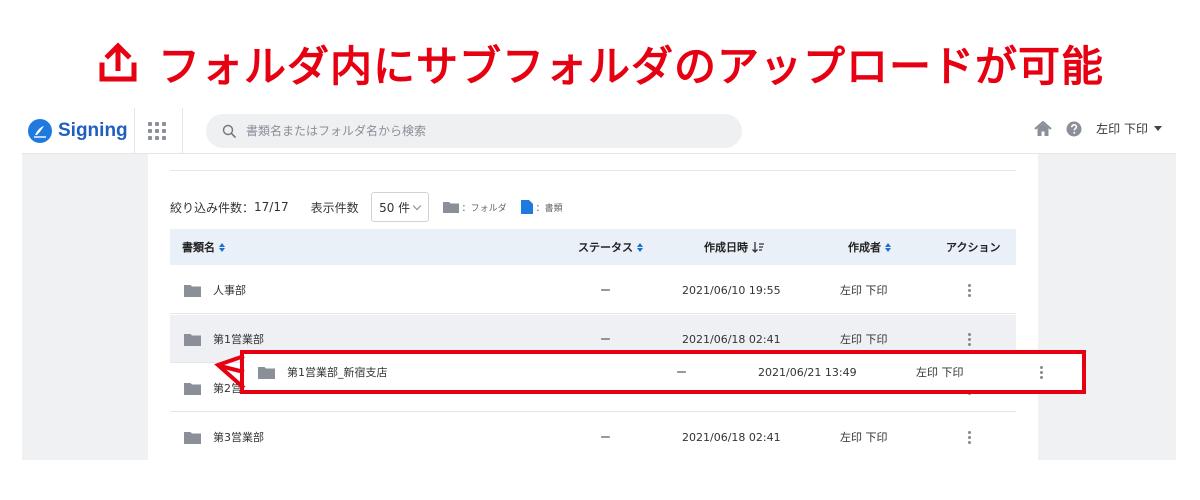 The width and height of the screenshot is (1200, 500). Describe the element at coordinates (203, 247) in the screenshot. I see `column-header-name: 書類名` at that location.